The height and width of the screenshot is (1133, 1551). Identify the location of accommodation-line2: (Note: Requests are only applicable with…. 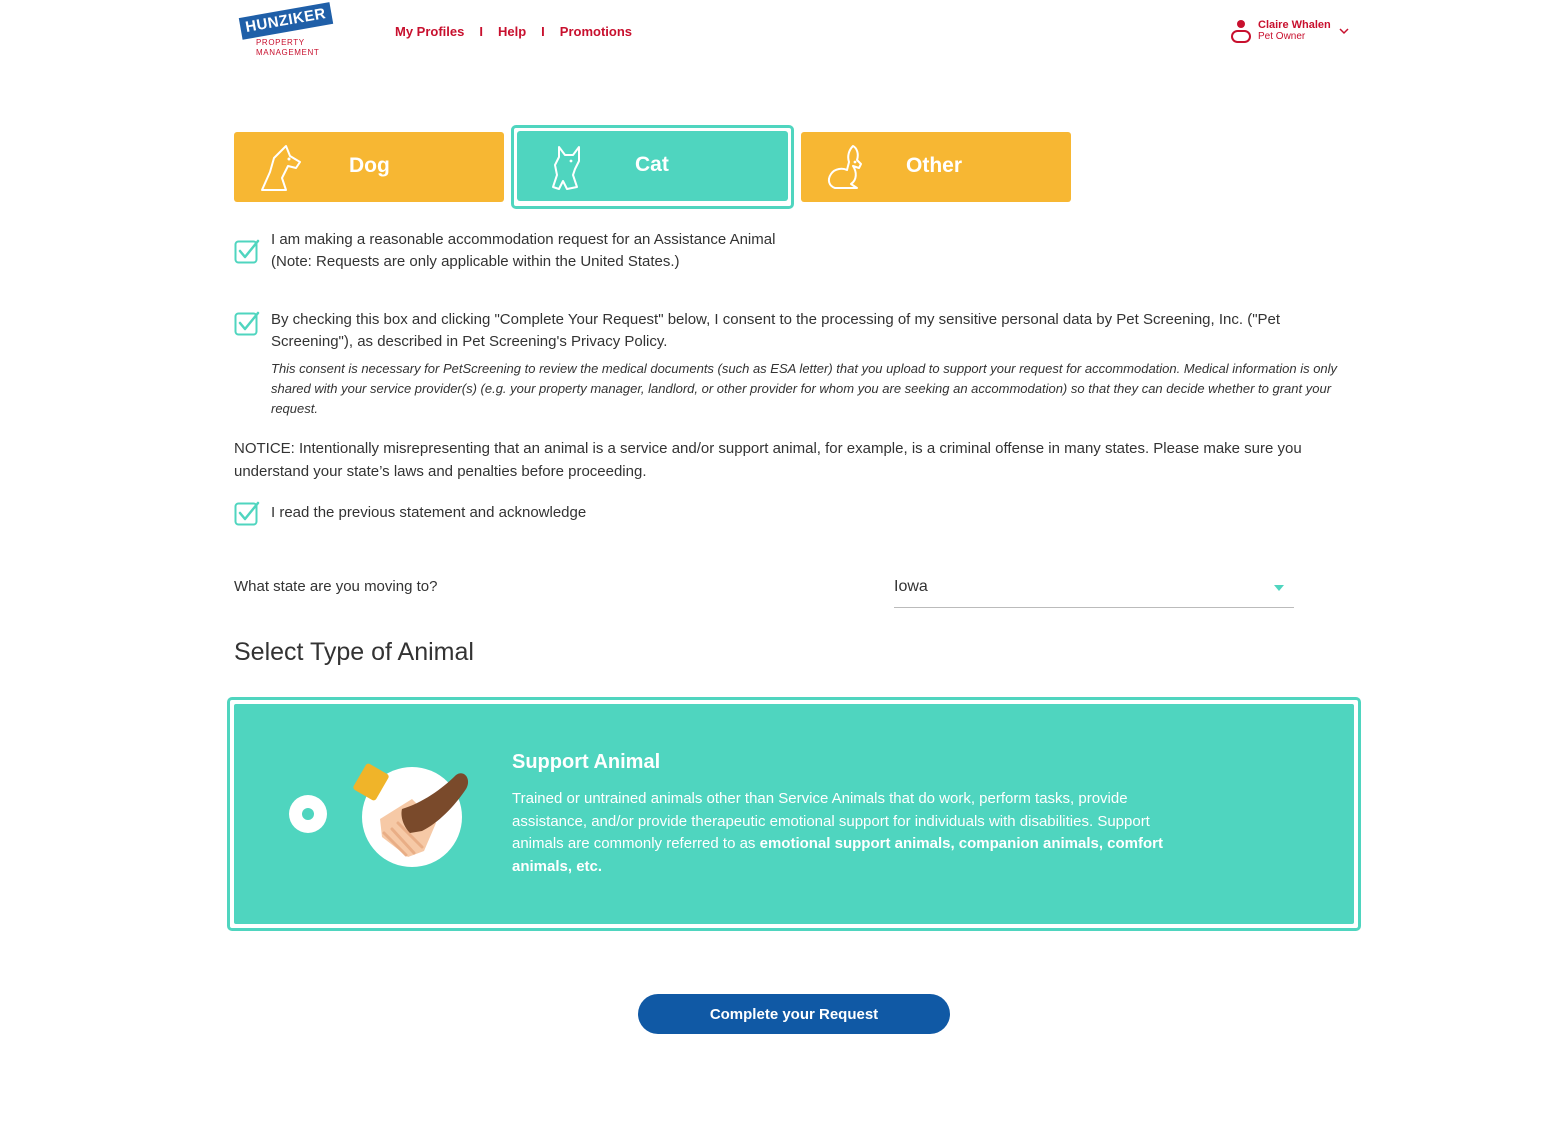
(475, 261).